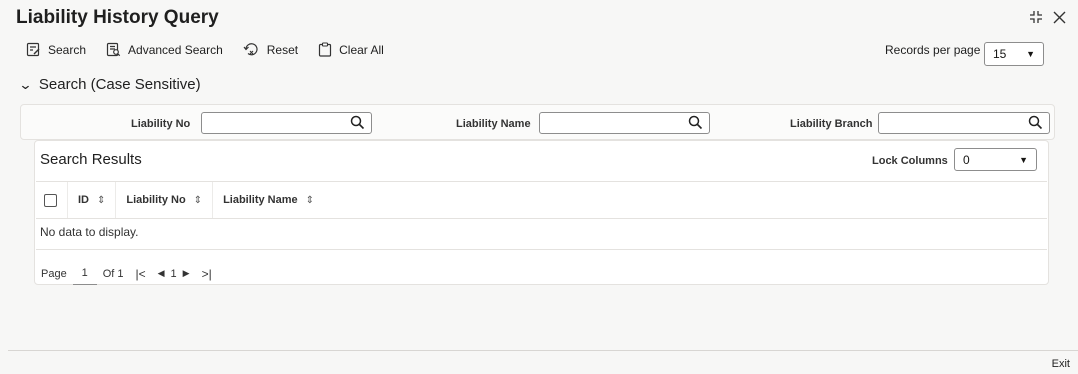 The image size is (1078, 374). I want to click on reset-button-label: Reset, so click(282, 49).